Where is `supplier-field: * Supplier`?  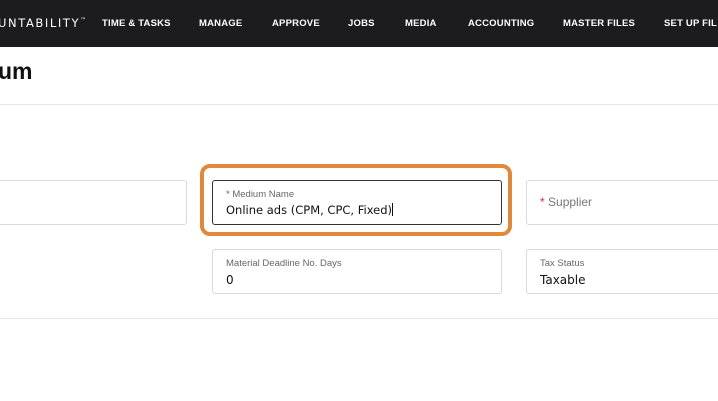
supplier-field: * Supplier is located at coordinates (622, 202).